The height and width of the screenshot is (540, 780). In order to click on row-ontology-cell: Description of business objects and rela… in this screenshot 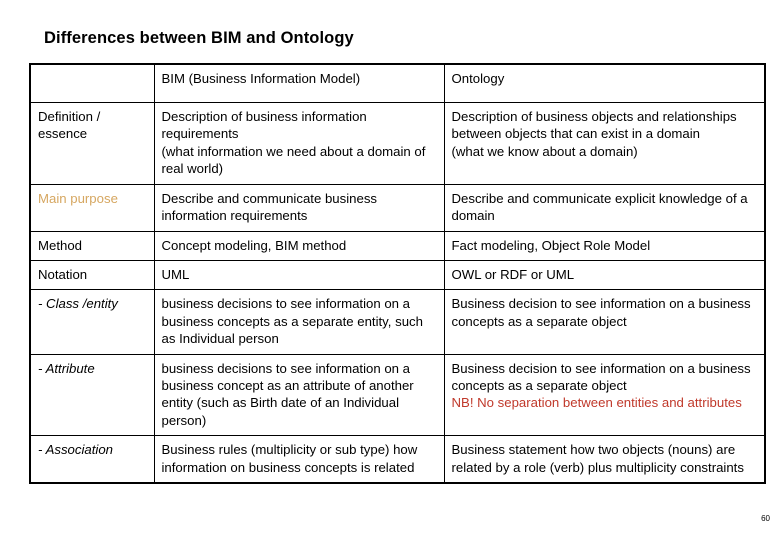, I will do `click(604, 143)`.